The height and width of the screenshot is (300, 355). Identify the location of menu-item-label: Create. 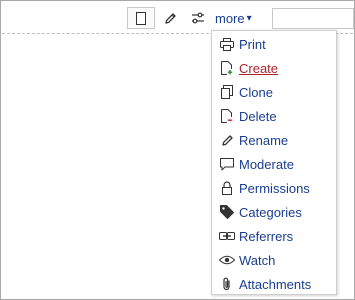
(259, 68).